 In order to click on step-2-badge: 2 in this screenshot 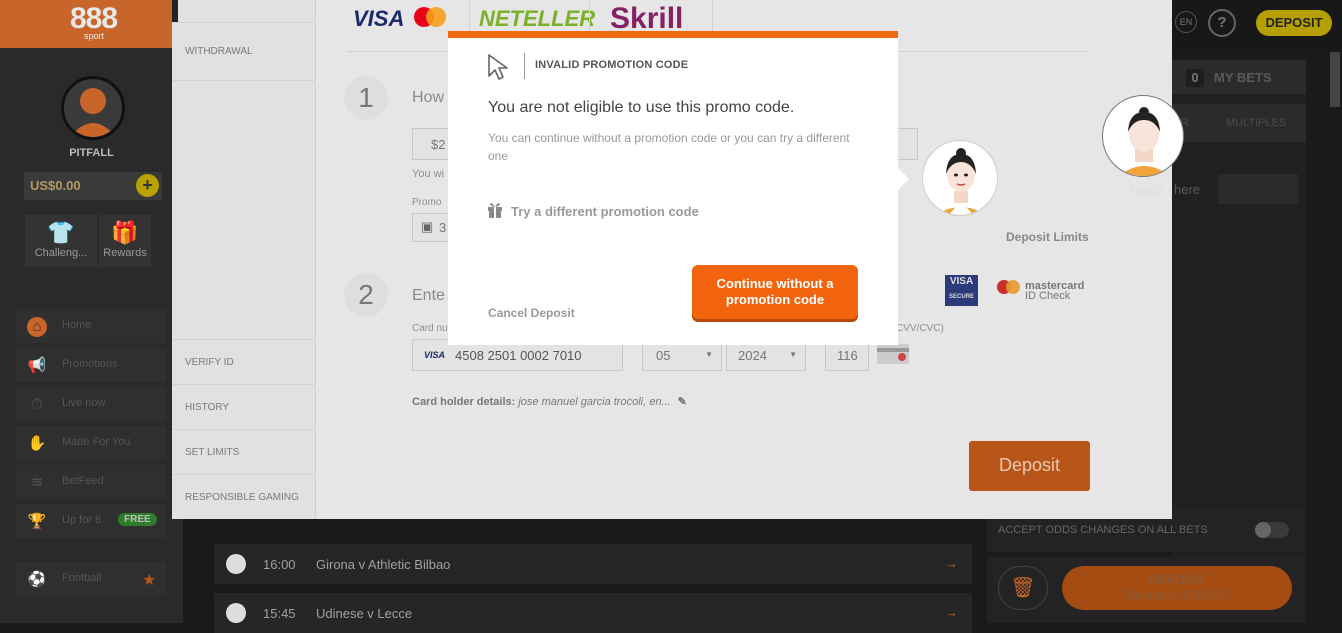, I will do `click(366, 295)`.